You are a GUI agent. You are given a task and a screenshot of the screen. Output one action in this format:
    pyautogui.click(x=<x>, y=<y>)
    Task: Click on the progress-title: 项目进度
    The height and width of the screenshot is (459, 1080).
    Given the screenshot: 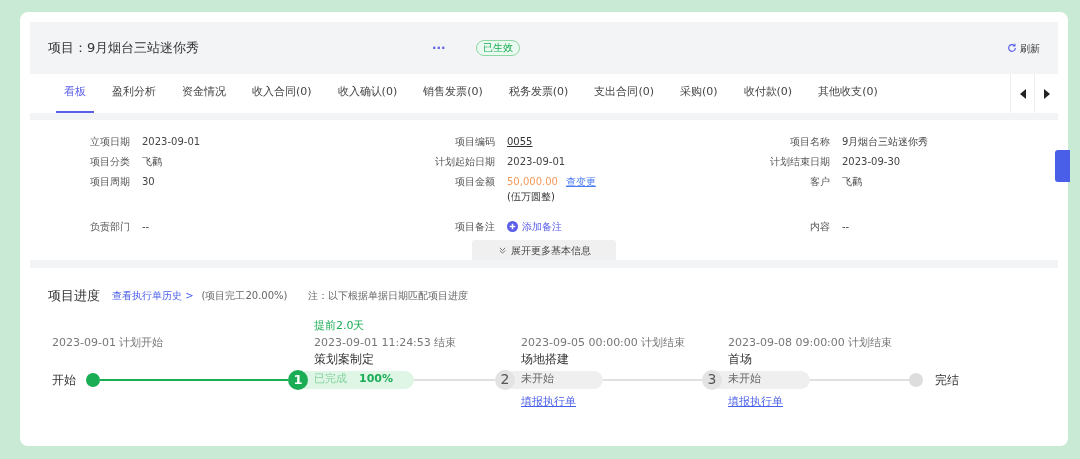 What is the action you would take?
    pyautogui.click(x=74, y=296)
    